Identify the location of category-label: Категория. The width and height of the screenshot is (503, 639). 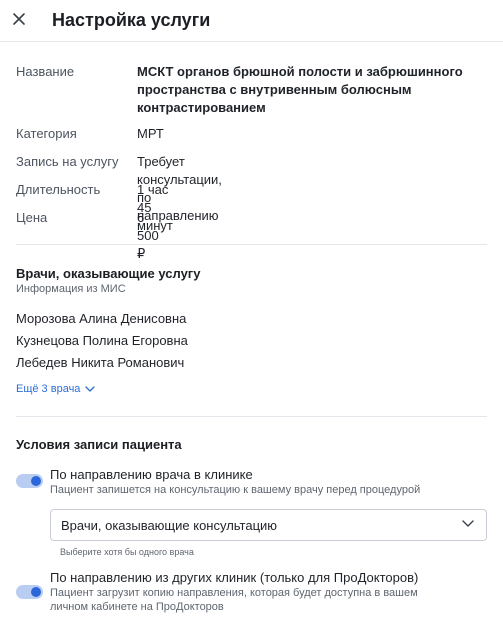
(46, 133).